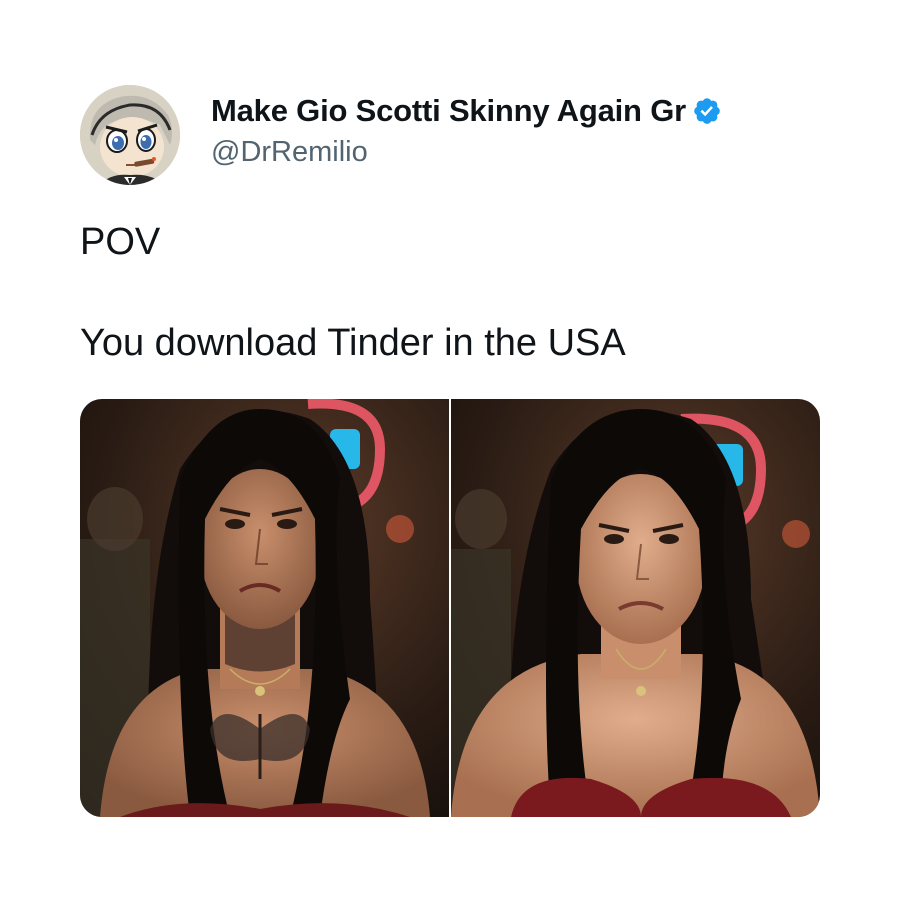 The height and width of the screenshot is (900, 900). I want to click on author-display-name: Make Gio Scotti Skinny Again Gr, so click(448, 111).